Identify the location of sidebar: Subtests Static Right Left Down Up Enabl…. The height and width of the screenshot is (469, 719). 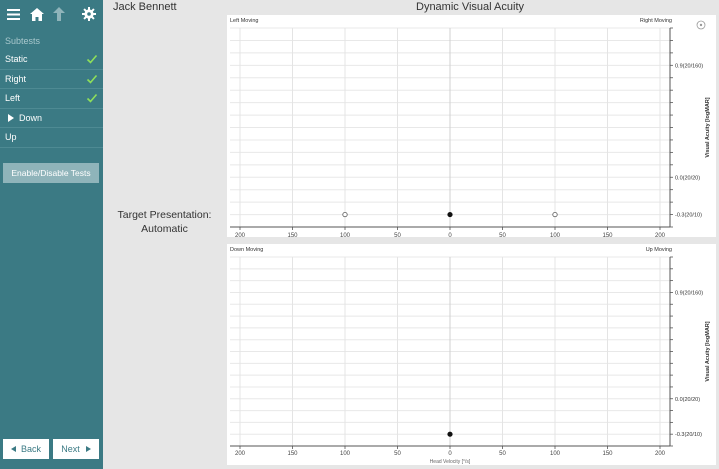
(51, 234).